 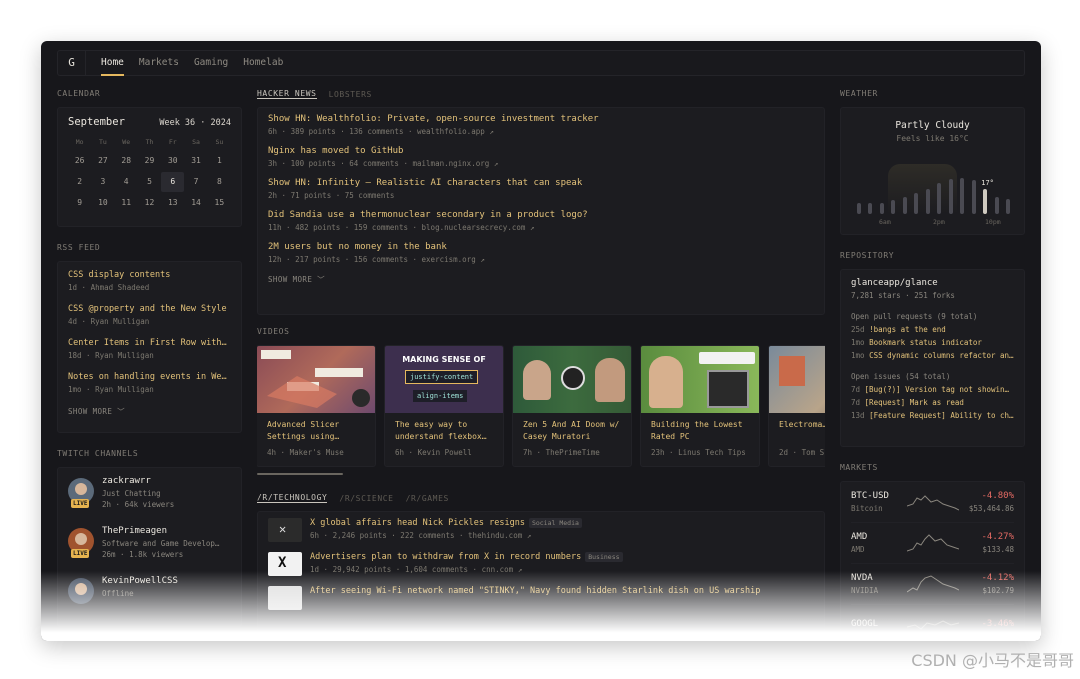 I want to click on videos-scrollbar, so click(x=300, y=474).